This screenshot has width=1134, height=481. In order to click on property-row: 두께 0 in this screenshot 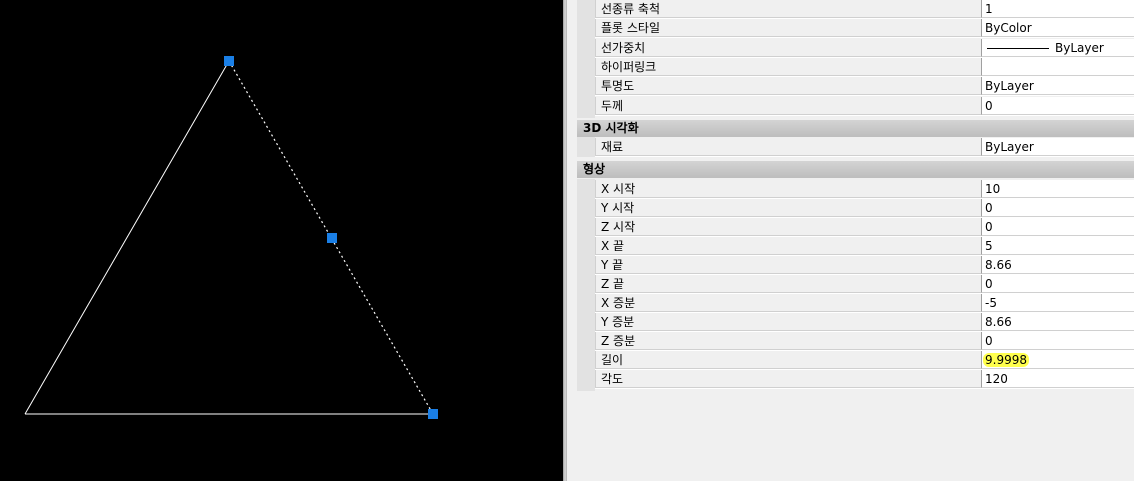, I will do `click(864, 106)`.